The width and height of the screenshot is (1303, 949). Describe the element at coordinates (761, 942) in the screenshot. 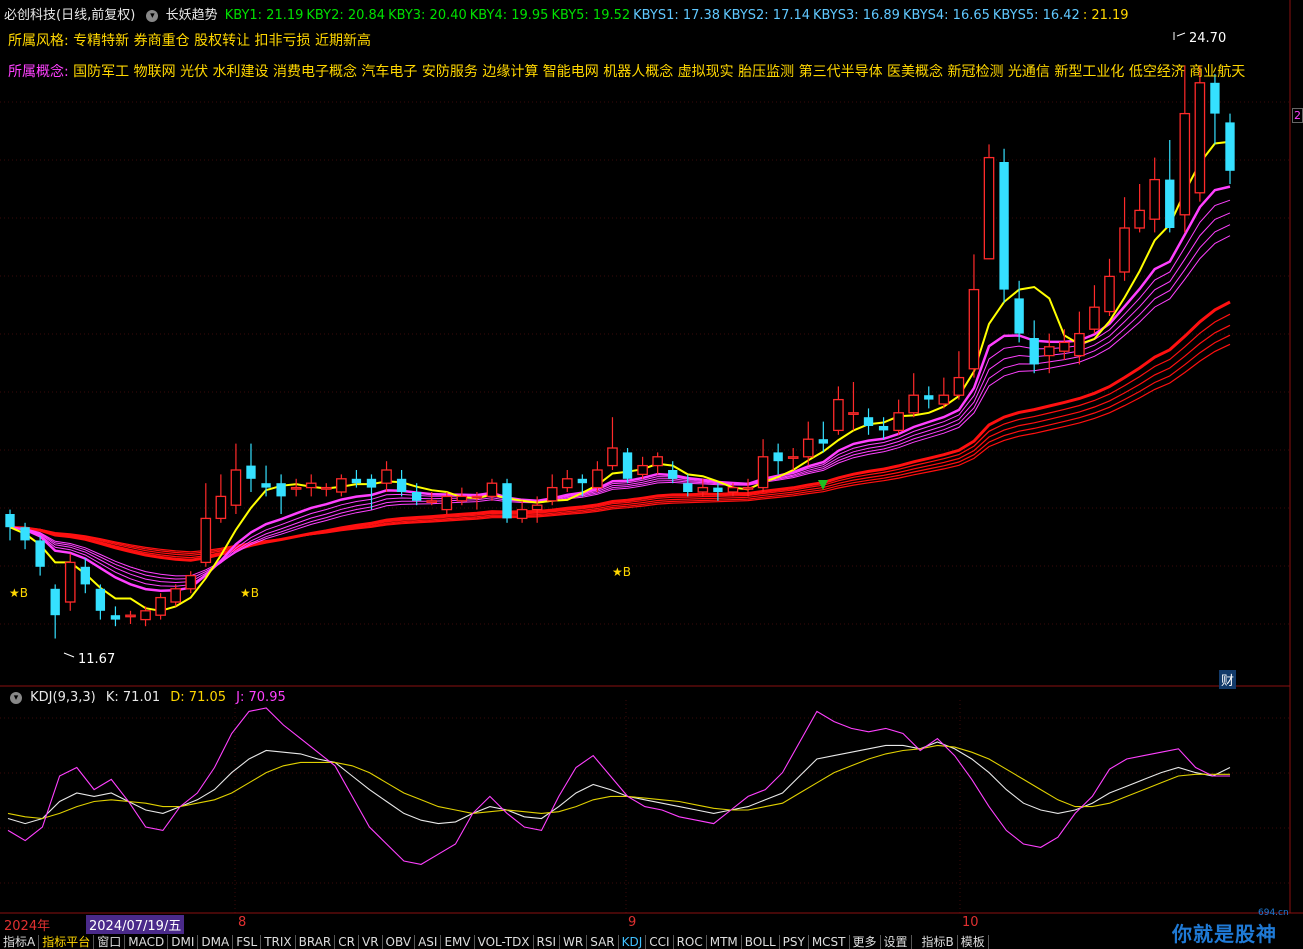

I see `tab-item: BOLL` at that location.